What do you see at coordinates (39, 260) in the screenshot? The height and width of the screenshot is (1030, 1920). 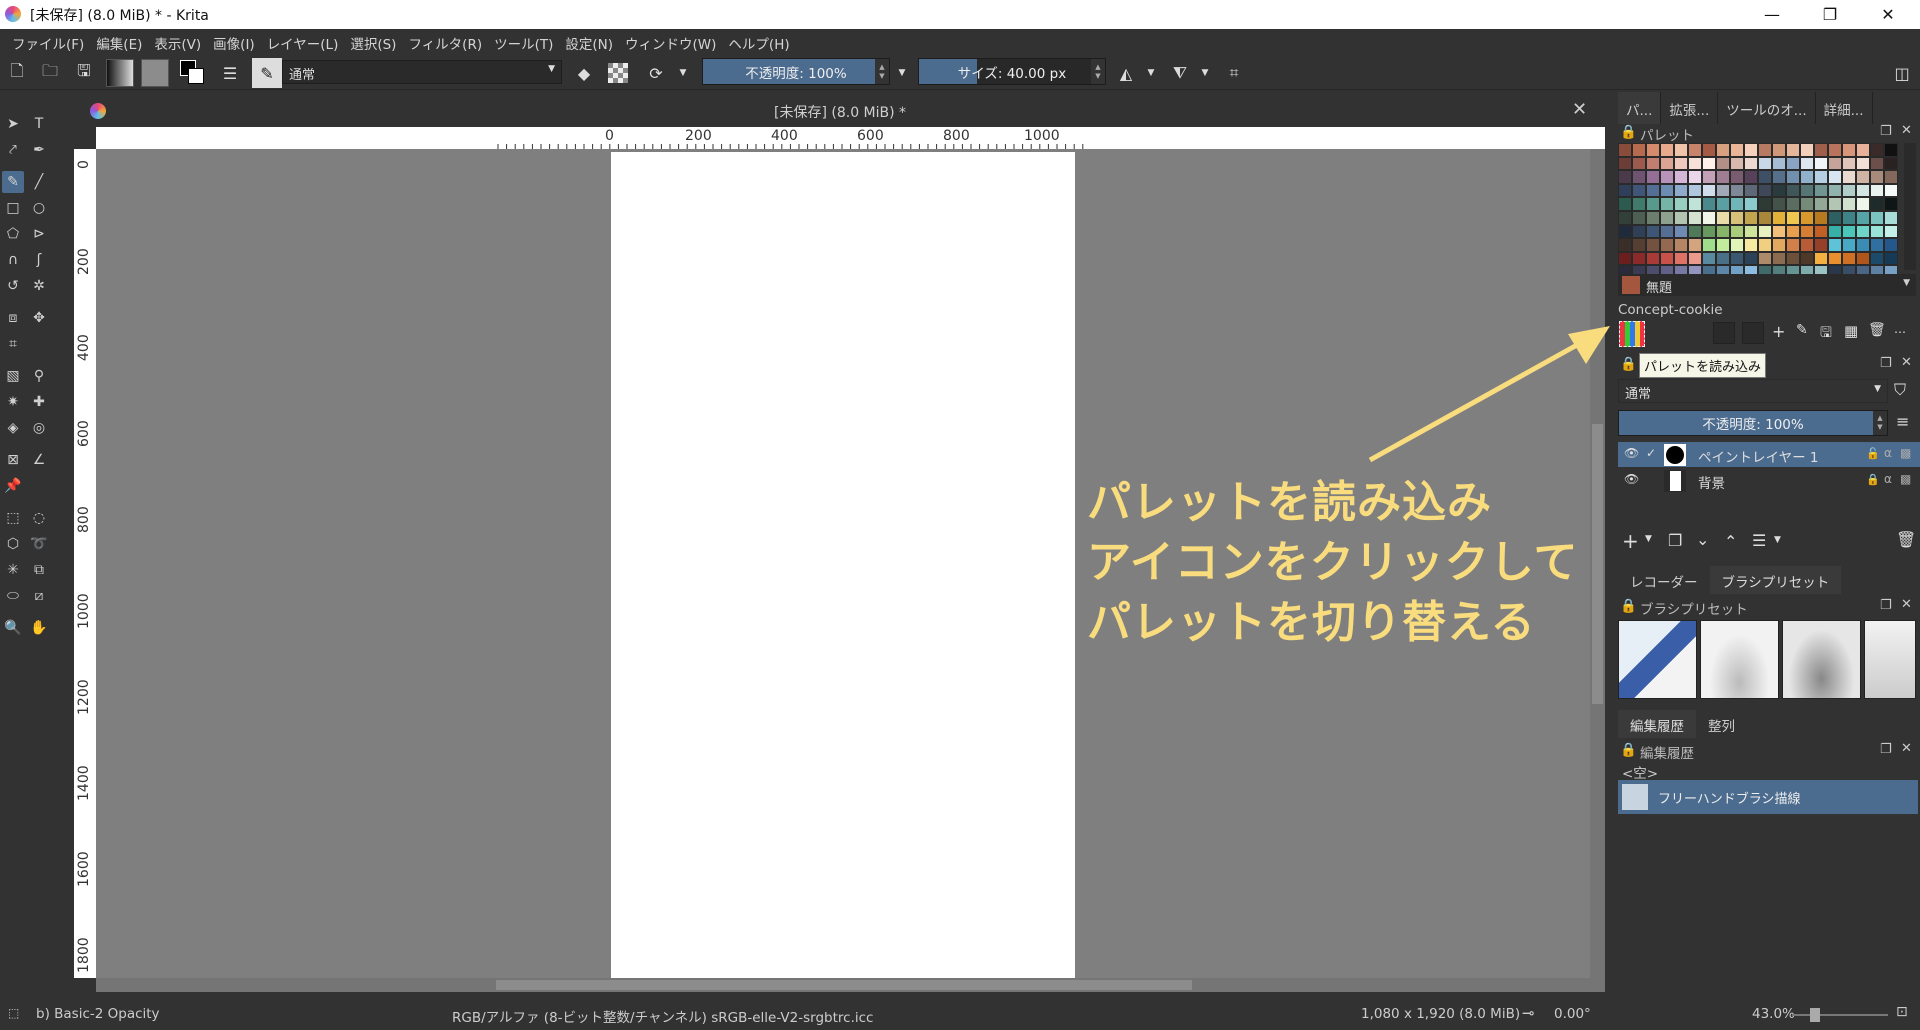 I see `freehand-path-icon: ʃ` at bounding box center [39, 260].